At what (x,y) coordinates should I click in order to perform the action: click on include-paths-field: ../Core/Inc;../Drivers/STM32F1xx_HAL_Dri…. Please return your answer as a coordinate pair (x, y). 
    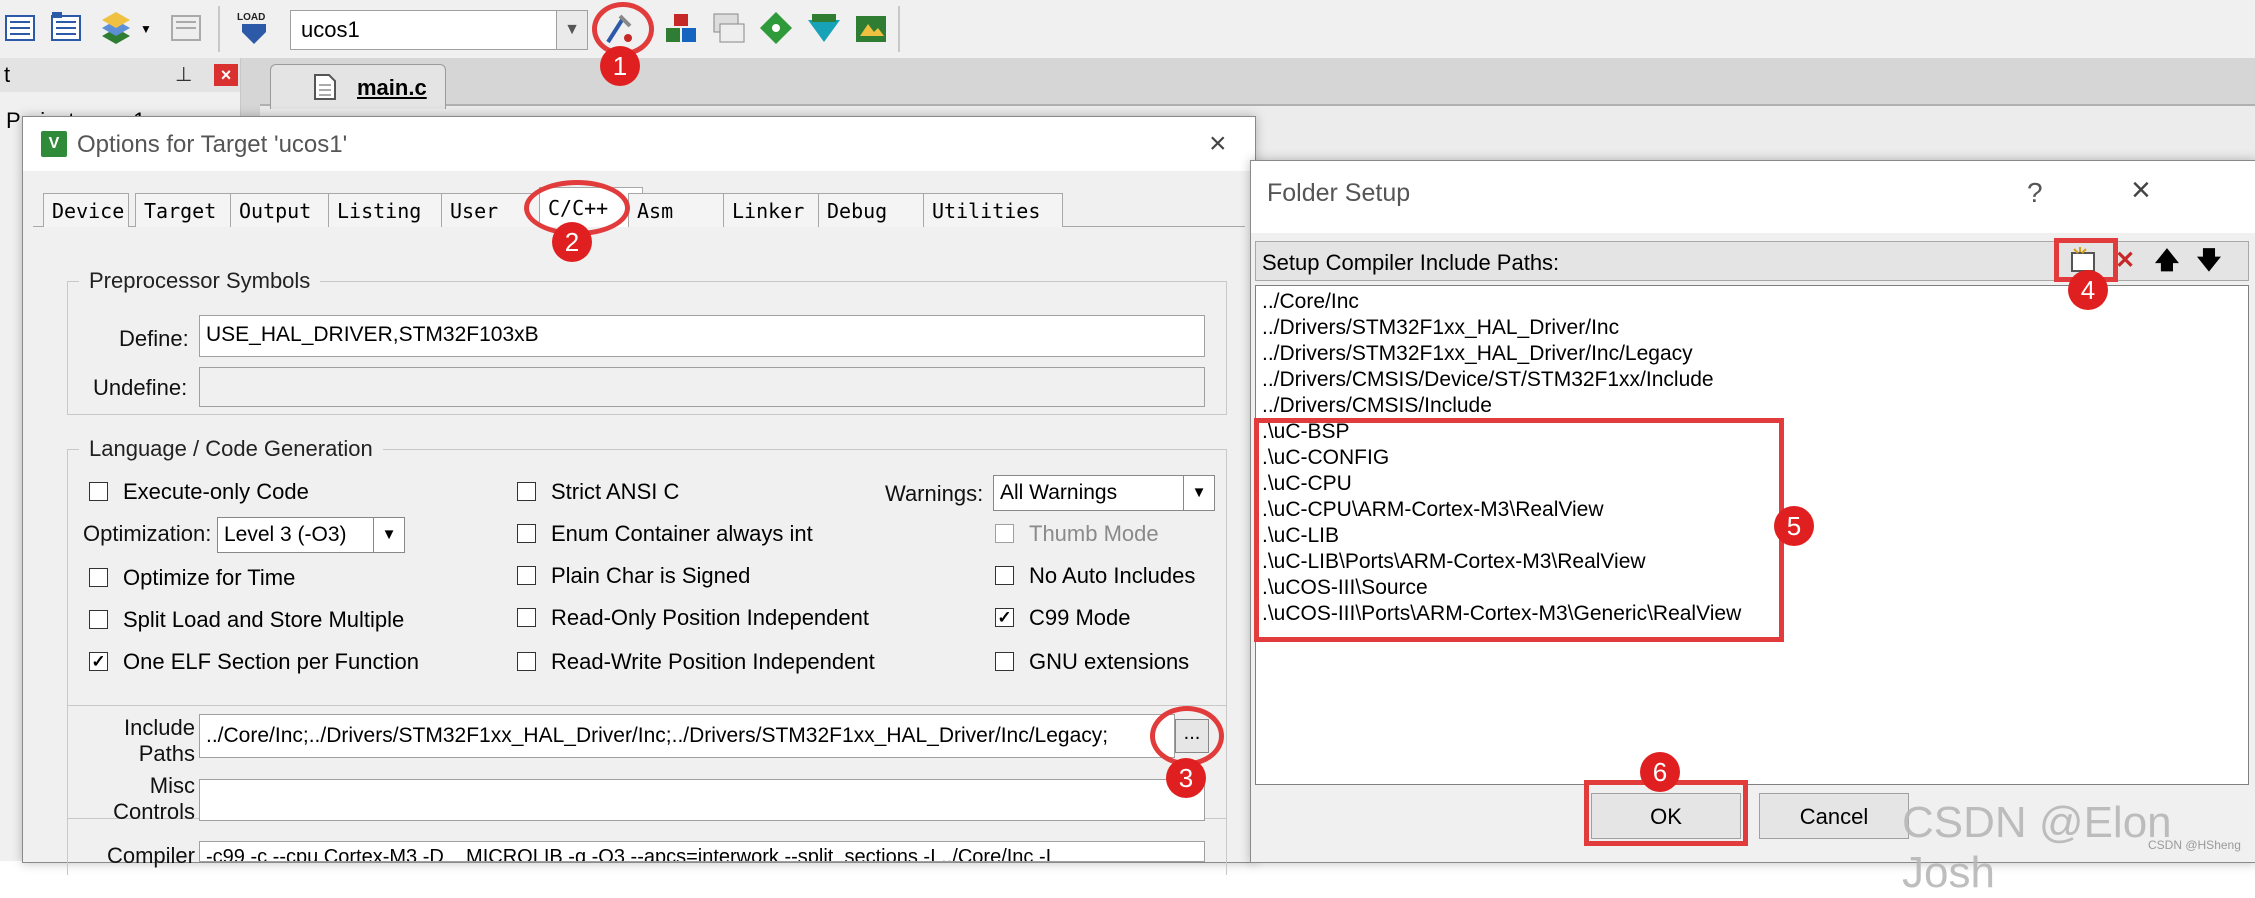
    Looking at the image, I should click on (687, 736).